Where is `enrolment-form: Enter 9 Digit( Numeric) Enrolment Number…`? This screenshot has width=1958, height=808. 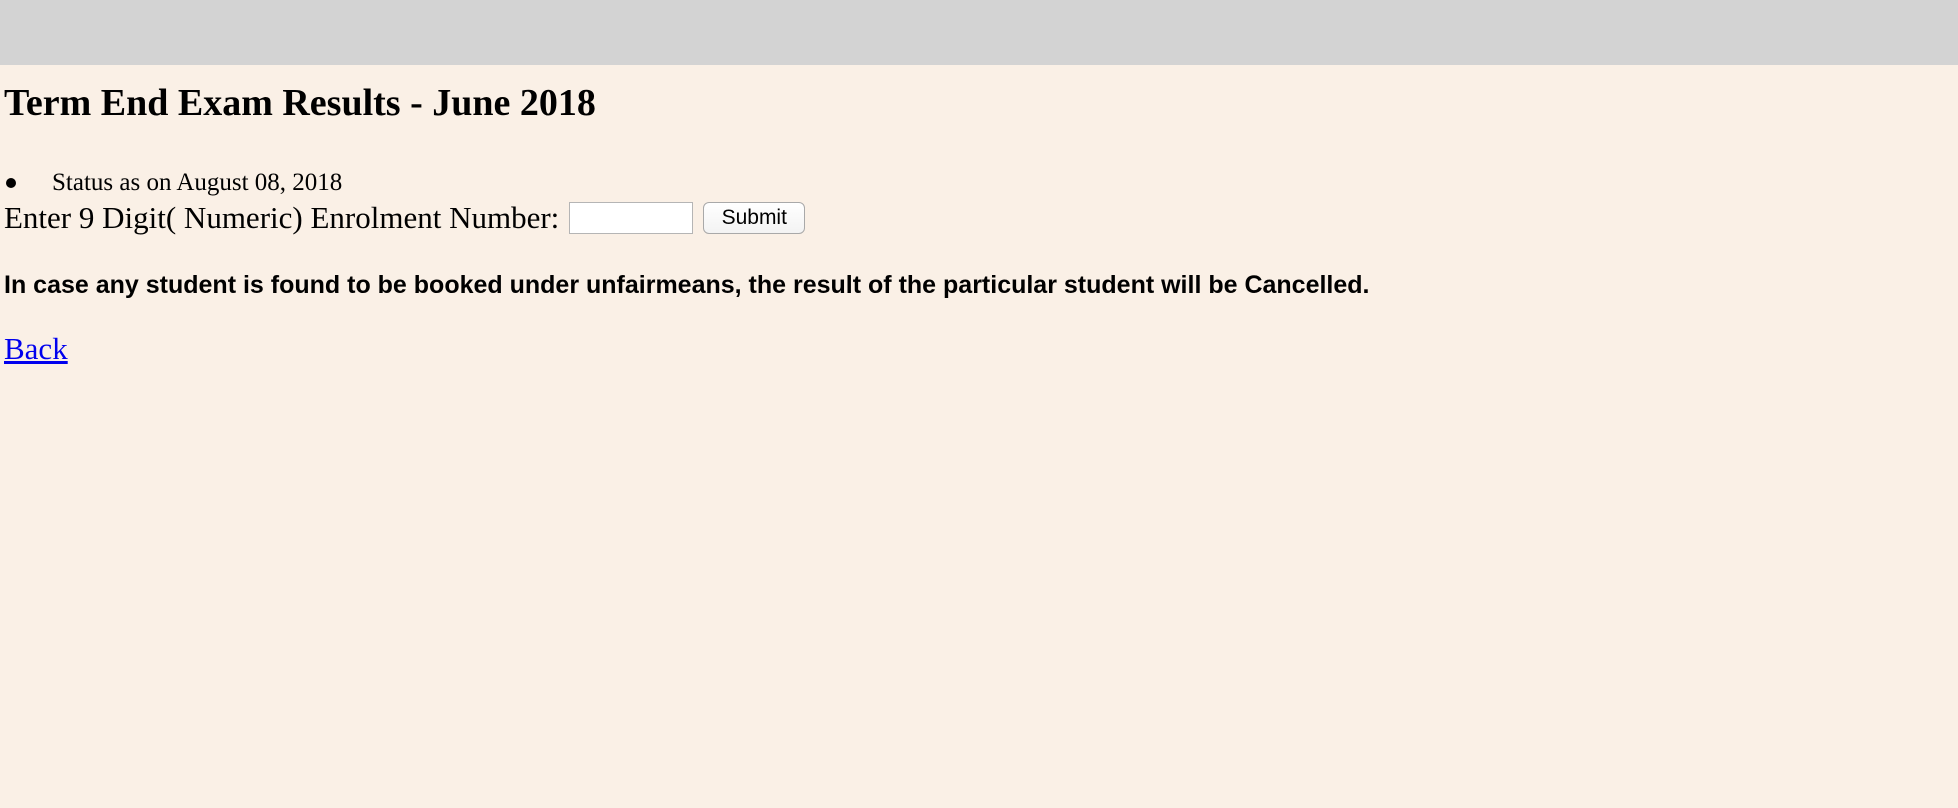 enrolment-form: Enter 9 Digit( Numeric) Enrolment Number… is located at coordinates (405, 218).